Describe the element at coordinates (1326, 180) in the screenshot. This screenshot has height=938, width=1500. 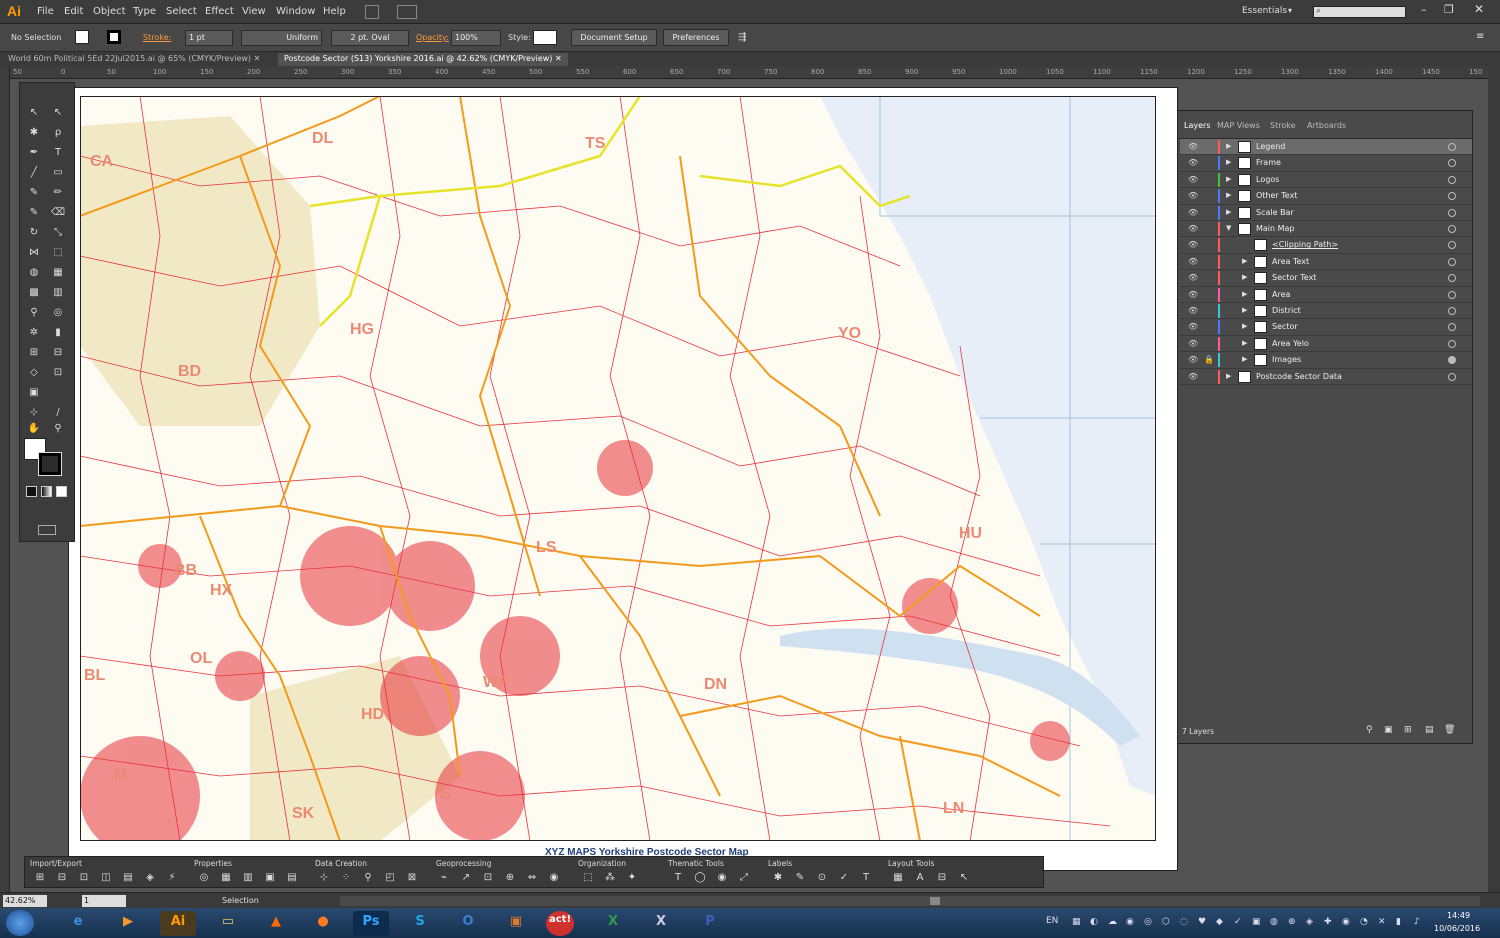
I see `layer-row: 👁 ▶ Logos` at that location.